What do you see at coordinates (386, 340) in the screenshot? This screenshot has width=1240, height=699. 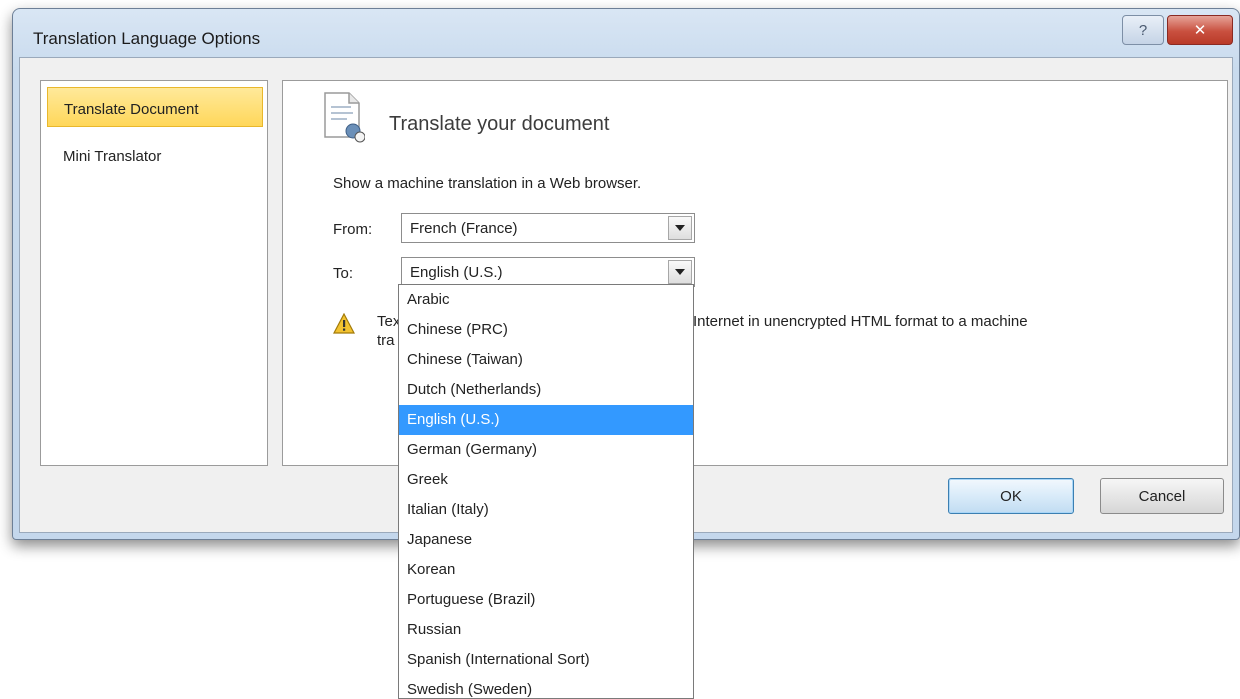 I see `warning-text-line2: tra` at bounding box center [386, 340].